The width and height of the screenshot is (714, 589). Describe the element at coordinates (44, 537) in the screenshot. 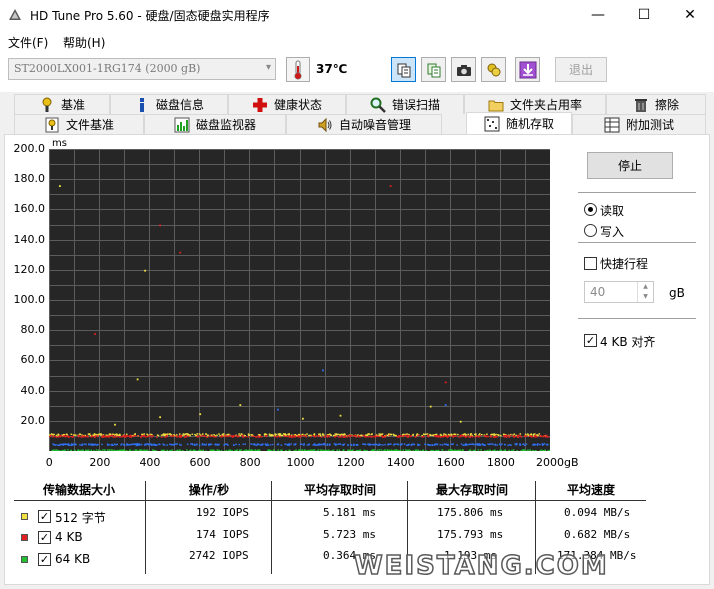

I see `row-checkbox-4kb: ✓` at that location.